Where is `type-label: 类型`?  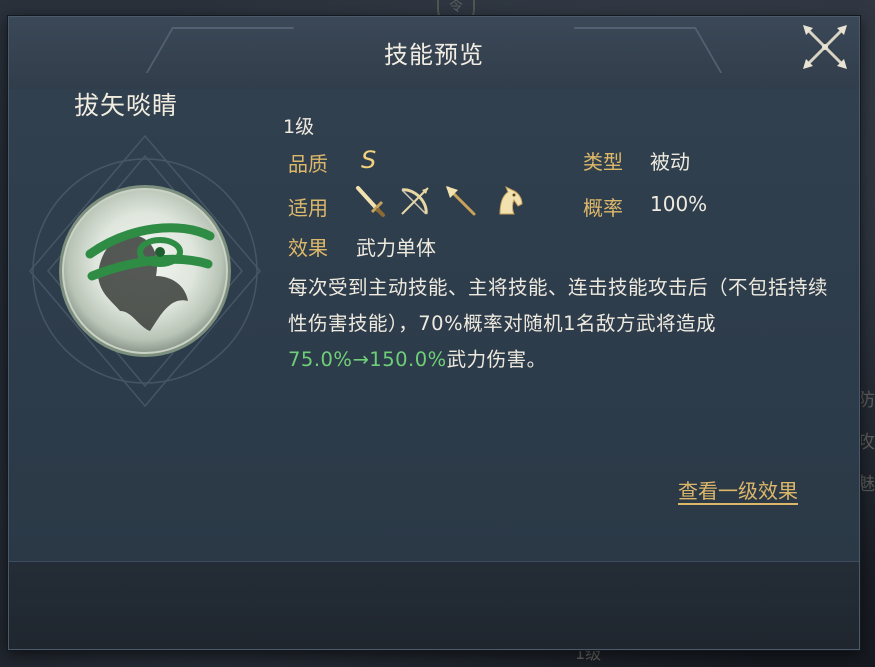
type-label: 类型 is located at coordinates (603, 162).